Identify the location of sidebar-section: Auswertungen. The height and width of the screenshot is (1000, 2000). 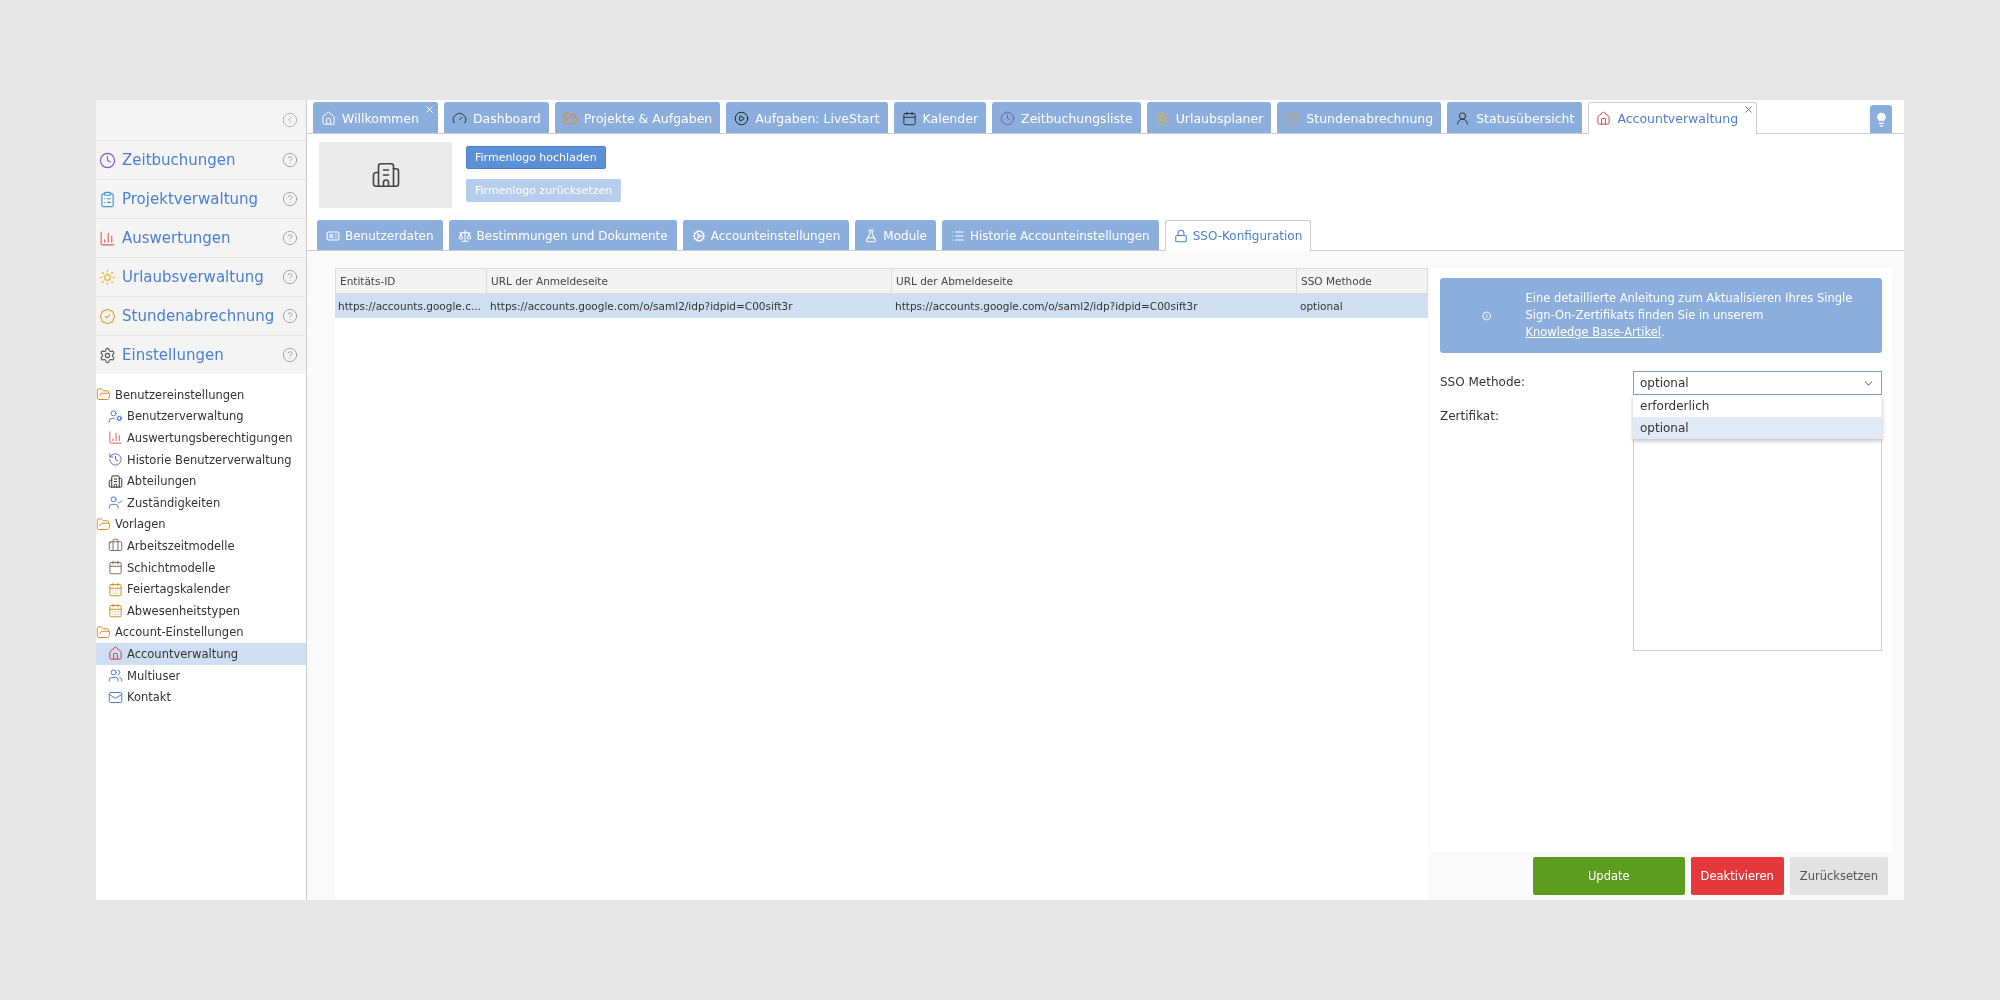
(201, 237).